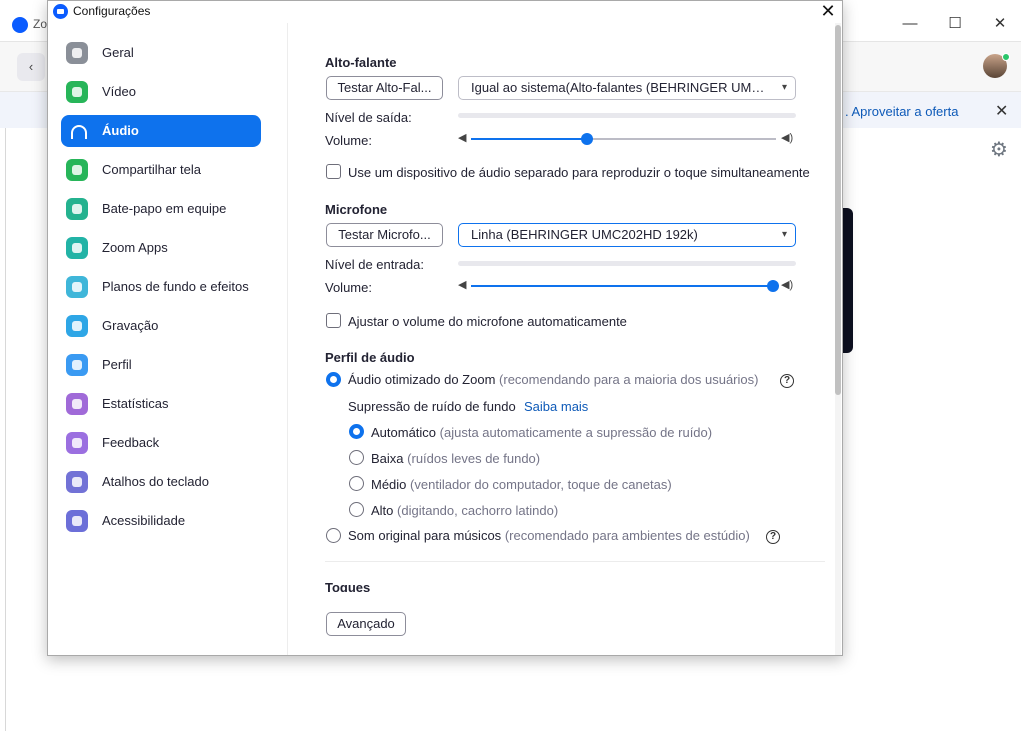 Image resolution: width=1021 pixels, height=731 pixels. Describe the element at coordinates (3, 429) in the screenshot. I see `background-left-panel` at that location.